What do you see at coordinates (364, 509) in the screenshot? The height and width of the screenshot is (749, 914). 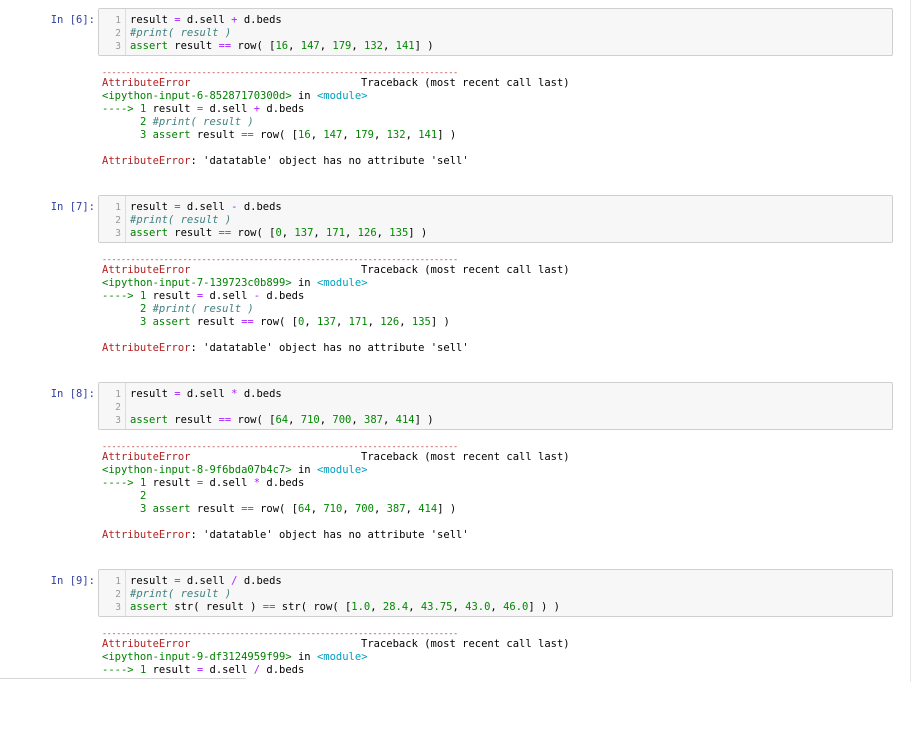 I see `code-token-num: 700` at bounding box center [364, 509].